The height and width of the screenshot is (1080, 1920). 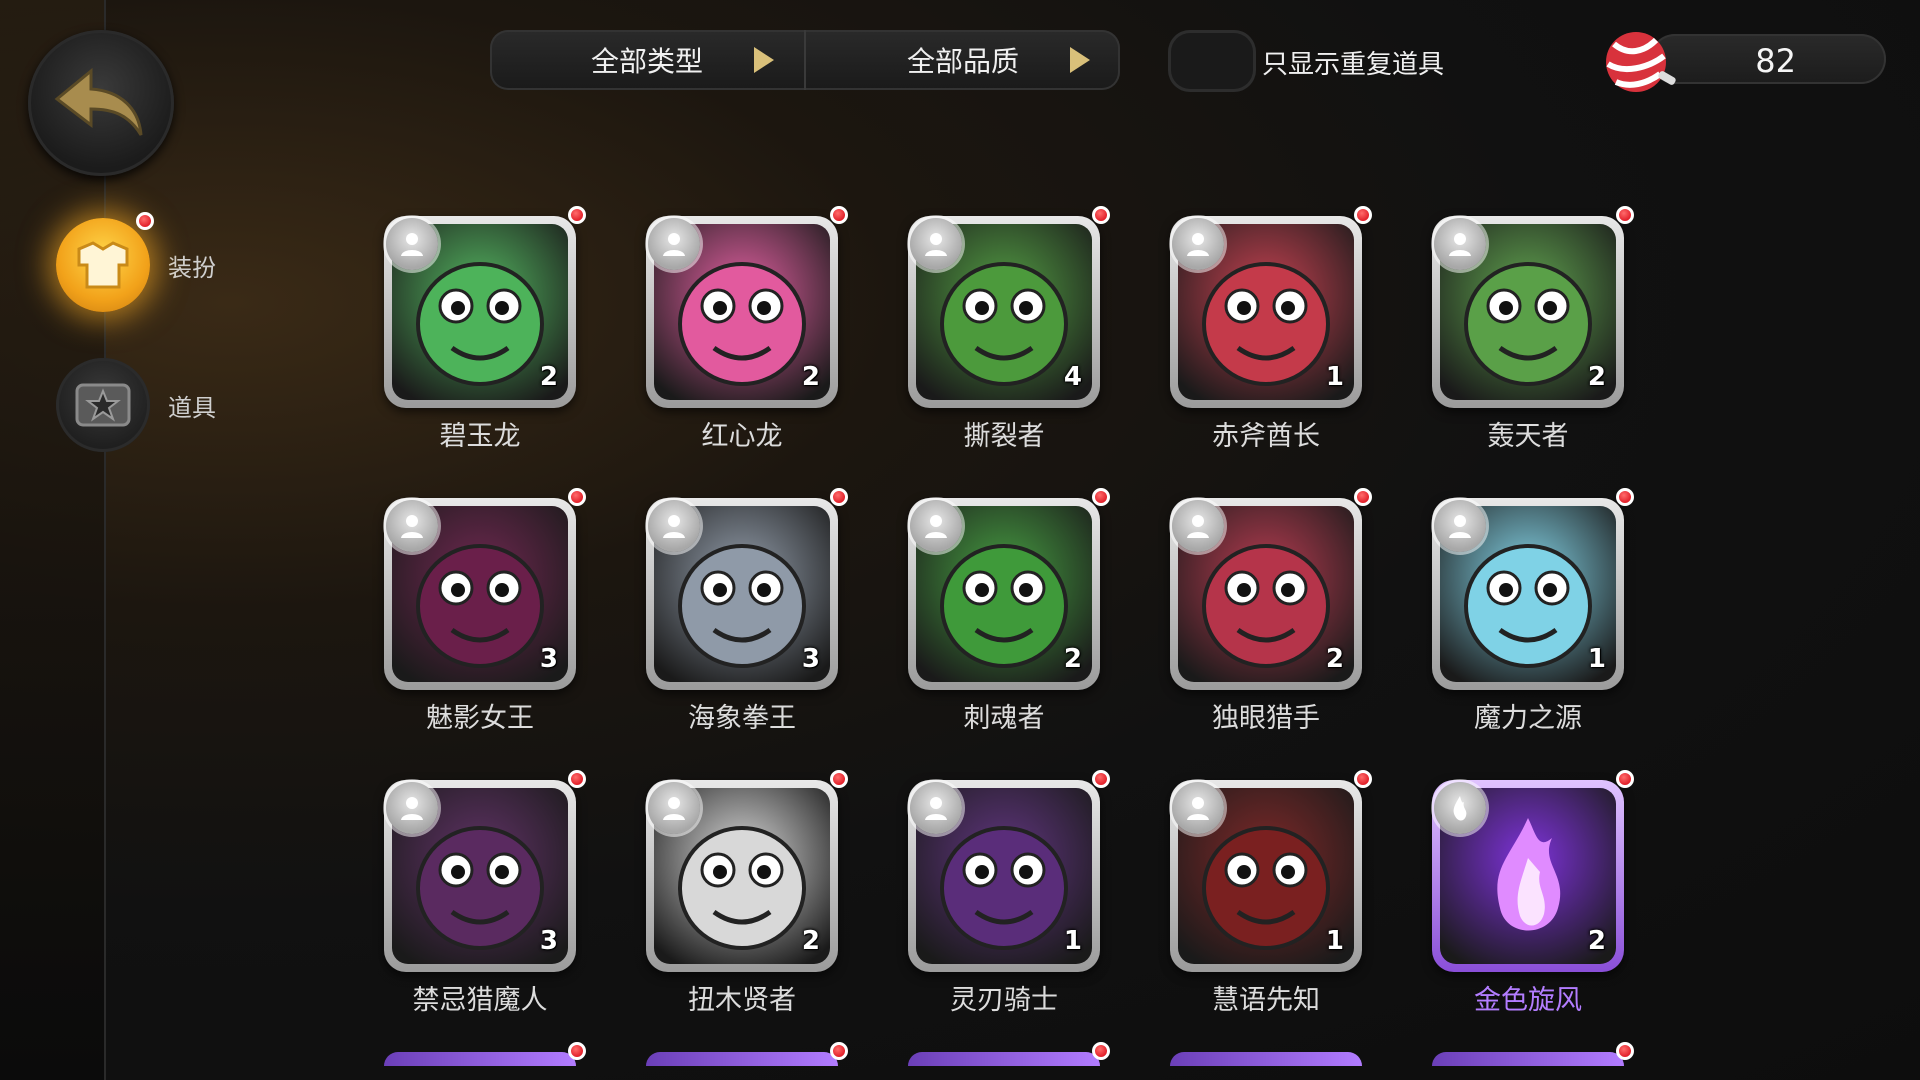 What do you see at coordinates (1528, 436) in the screenshot?
I see `item-name: 轰天者` at bounding box center [1528, 436].